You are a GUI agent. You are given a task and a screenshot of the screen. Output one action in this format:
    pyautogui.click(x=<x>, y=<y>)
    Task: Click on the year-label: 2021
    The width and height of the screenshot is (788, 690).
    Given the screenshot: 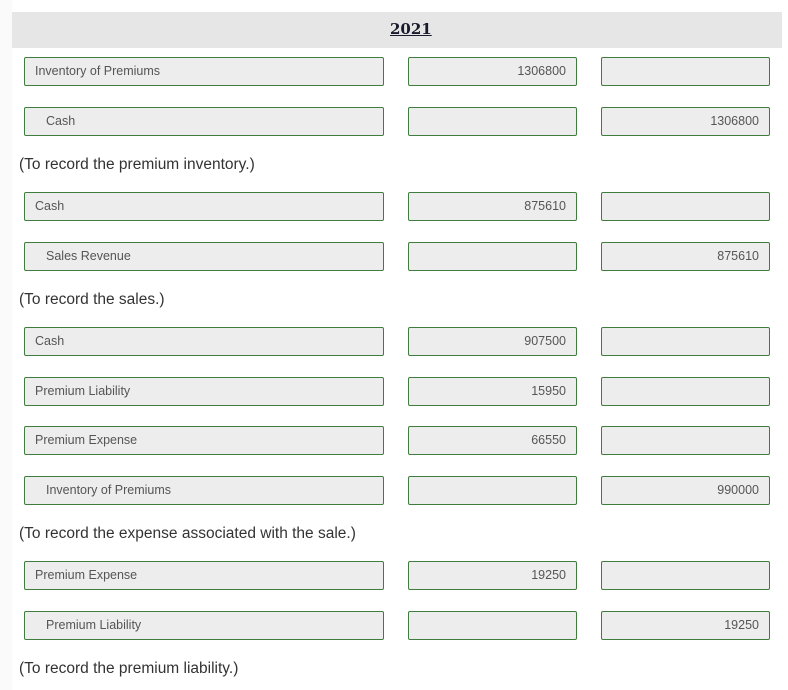 What is the action you would take?
    pyautogui.click(x=411, y=29)
    